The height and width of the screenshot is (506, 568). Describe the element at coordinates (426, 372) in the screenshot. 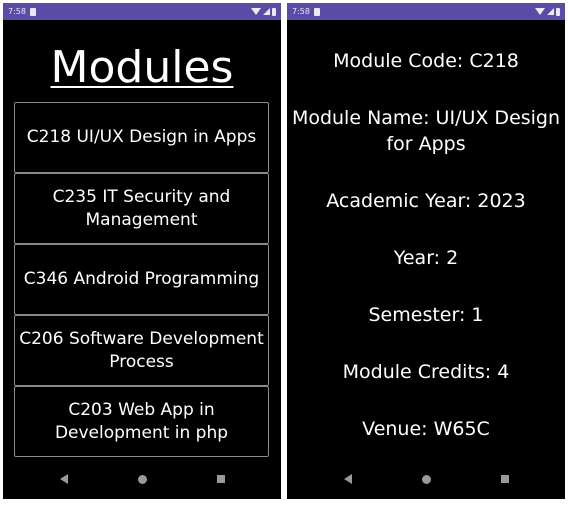

I see `module-credits: Module Credits: 4` at that location.